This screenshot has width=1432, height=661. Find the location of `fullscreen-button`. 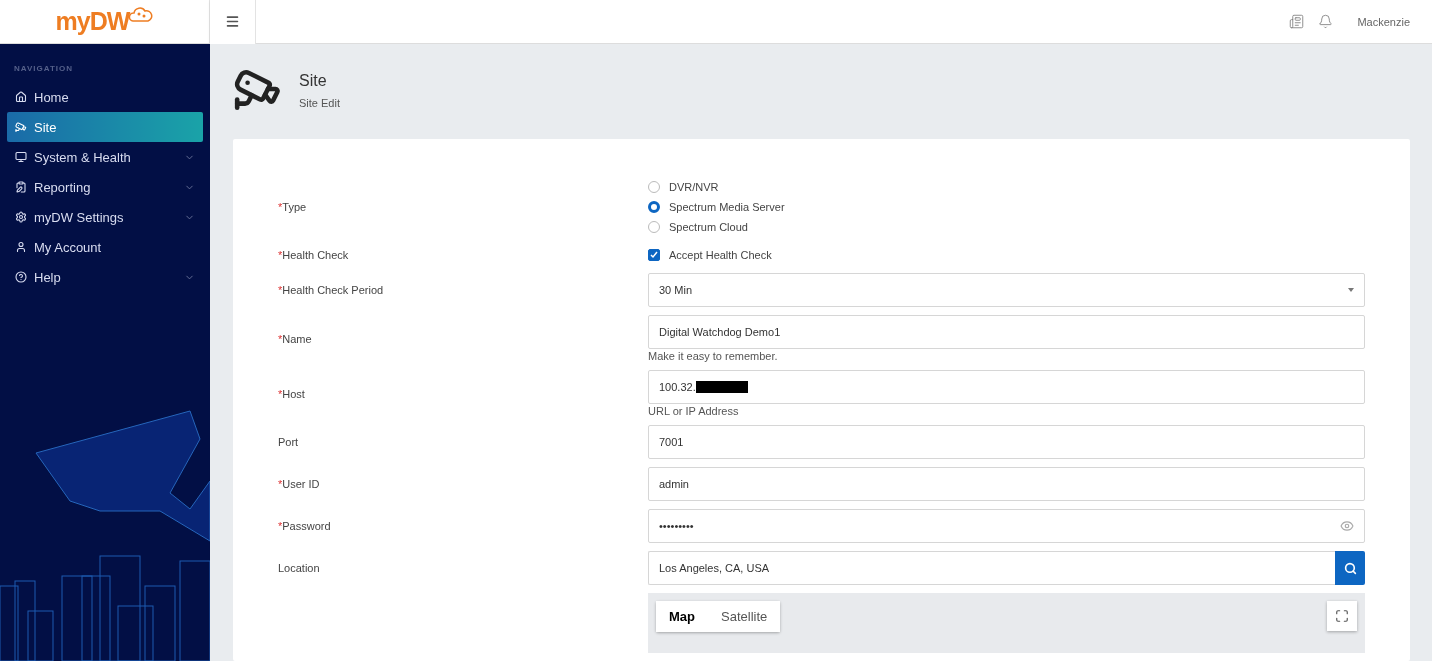

fullscreen-button is located at coordinates (1342, 616).